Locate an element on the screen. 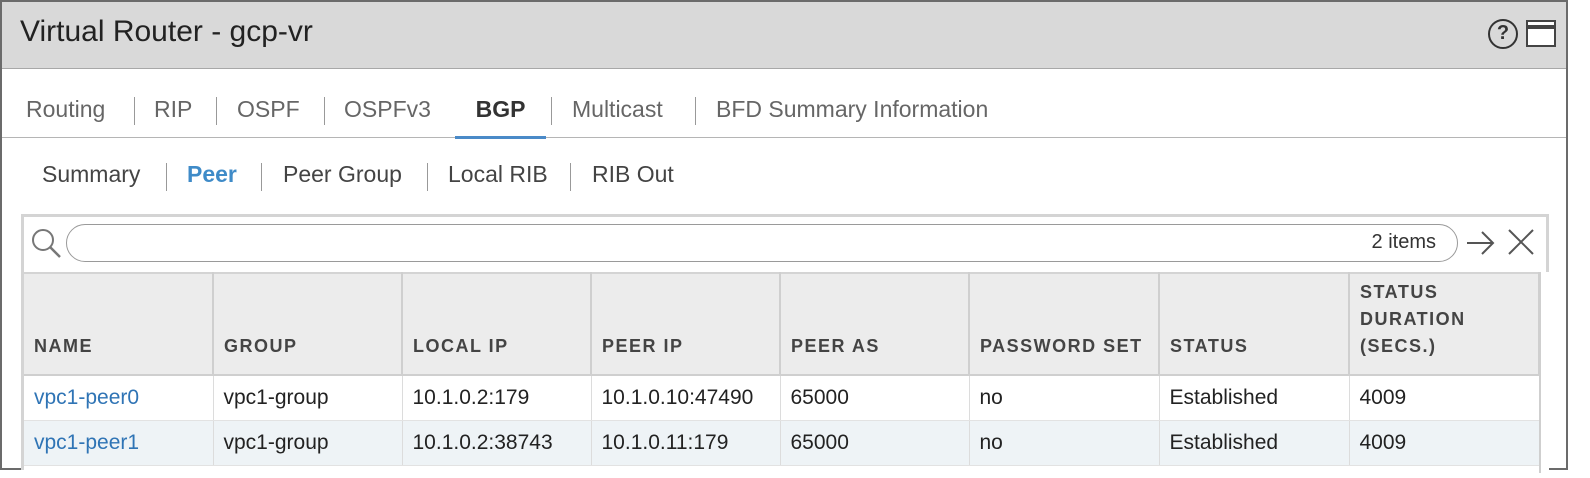  item-count: 2 items is located at coordinates (1403, 242).